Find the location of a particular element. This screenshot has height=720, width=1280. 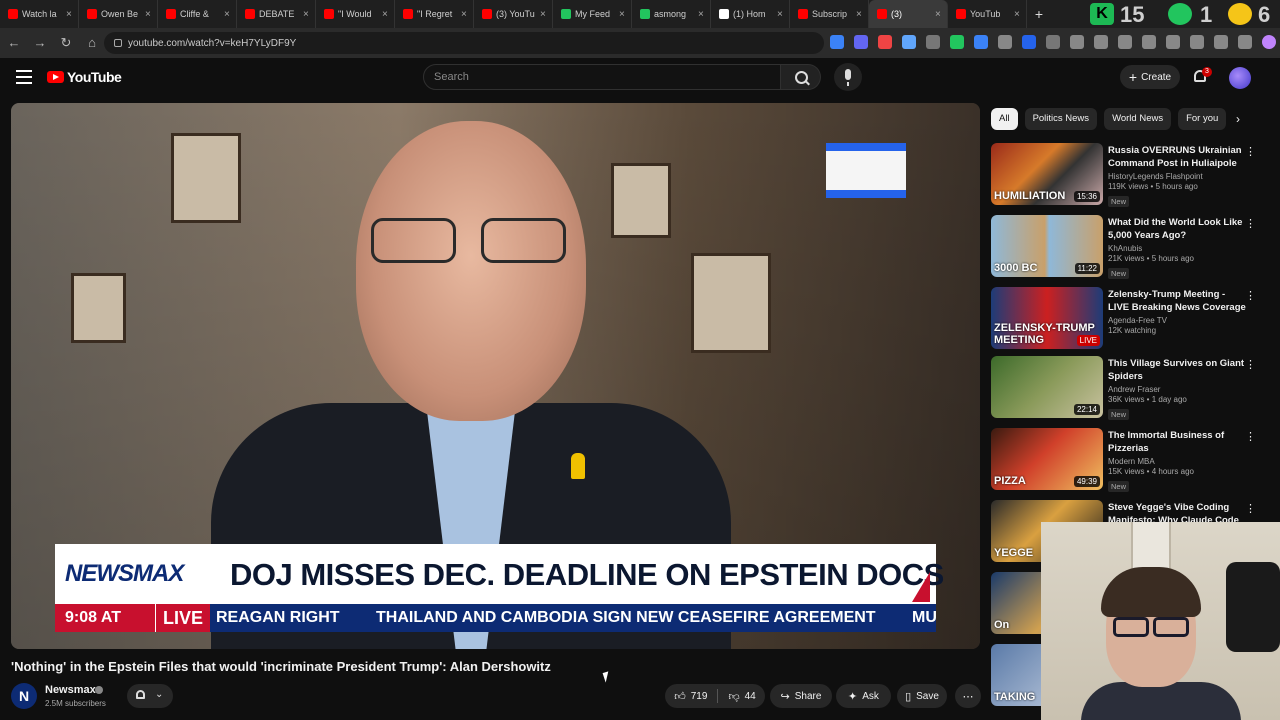

browser-tab: YouTub × is located at coordinates (987, 14).